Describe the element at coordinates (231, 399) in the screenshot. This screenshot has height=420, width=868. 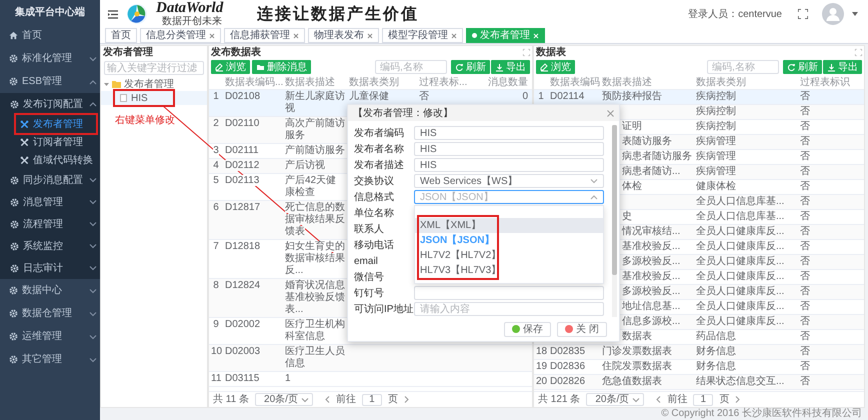
I see `total-count: 共 11 条` at that location.